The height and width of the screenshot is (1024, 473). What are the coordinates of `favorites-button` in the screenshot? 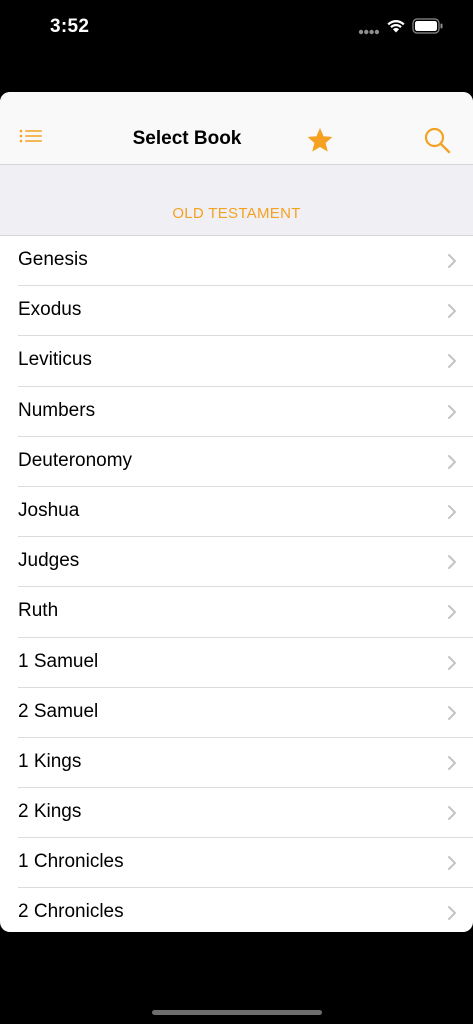 It's located at (321, 141).